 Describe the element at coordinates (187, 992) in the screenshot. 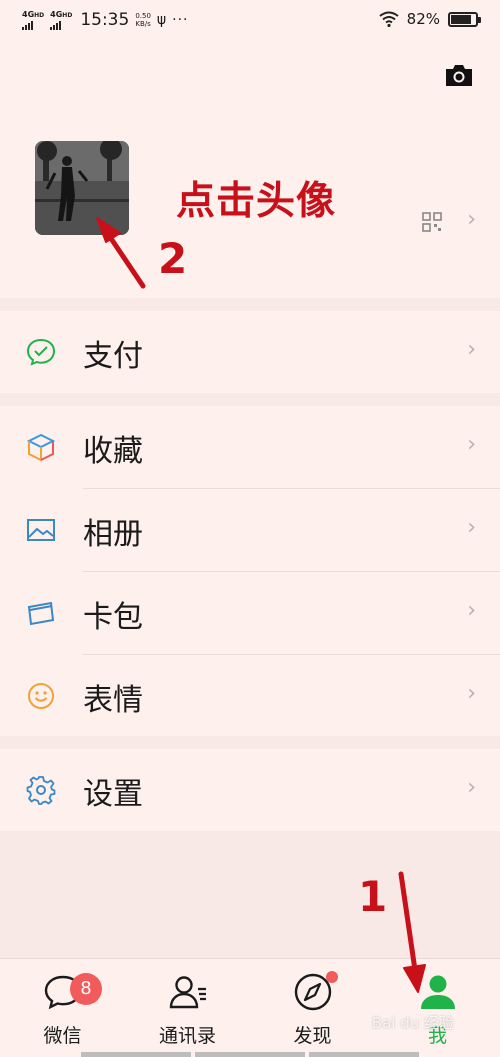

I see `contacts-icon` at that location.